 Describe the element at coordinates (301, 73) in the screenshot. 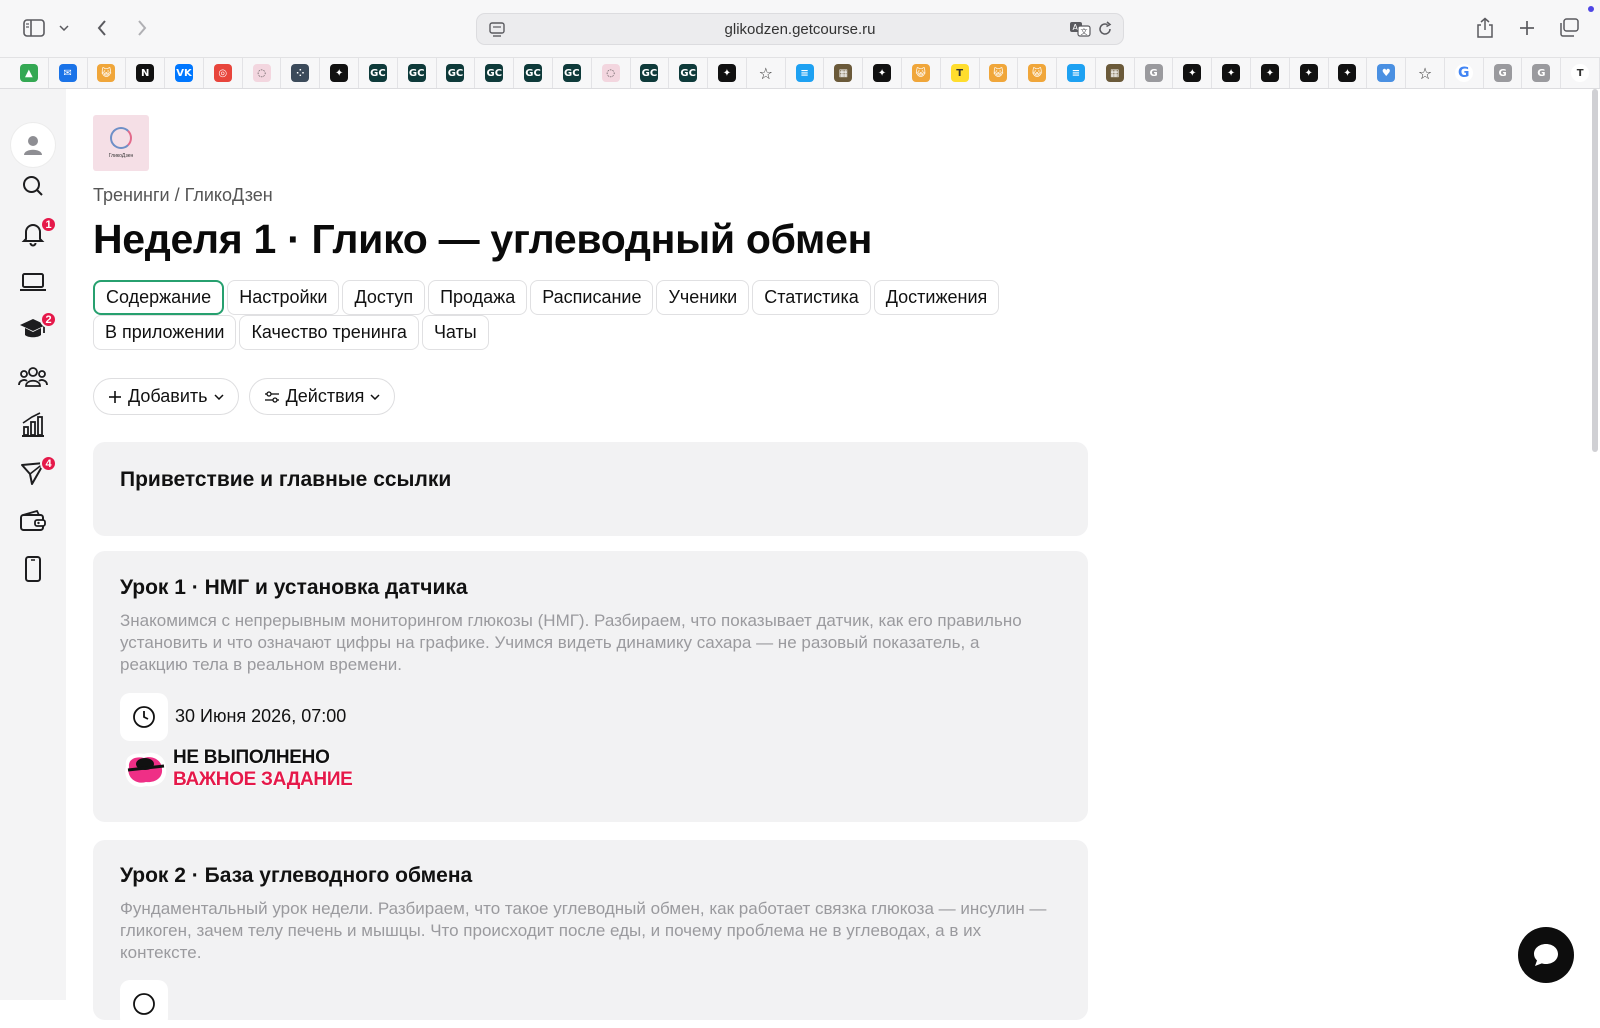

I see `bookmark-item: ⁘` at that location.